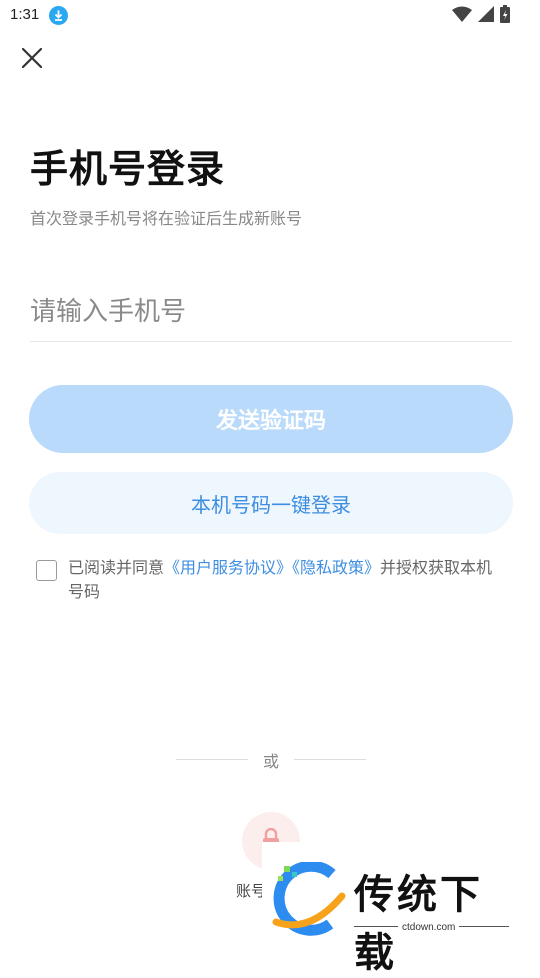  Describe the element at coordinates (330, 759) in the screenshot. I see `divider-line-right` at that location.